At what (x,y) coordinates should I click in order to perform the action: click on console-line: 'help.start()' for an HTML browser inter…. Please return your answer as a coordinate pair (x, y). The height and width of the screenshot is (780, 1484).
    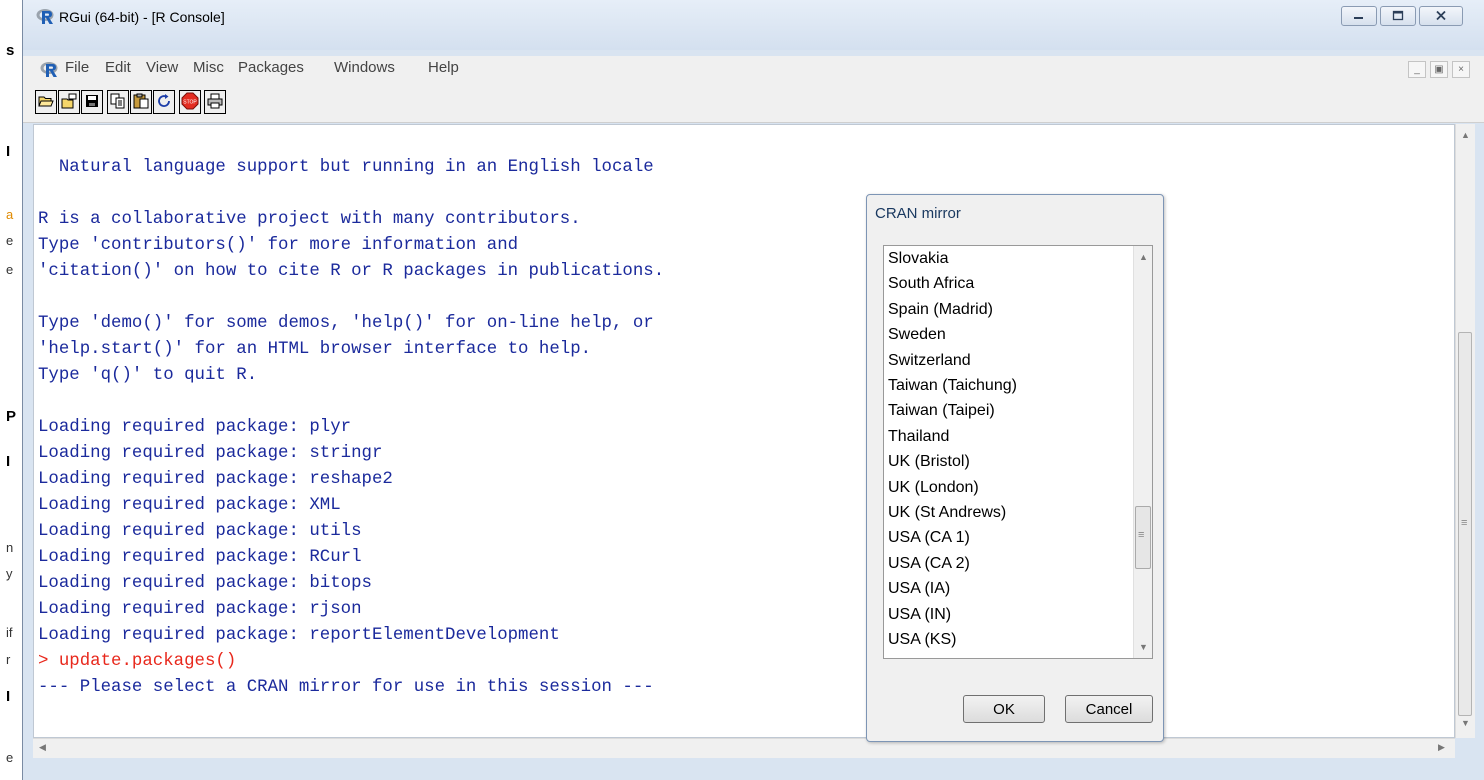
    Looking at the image, I should click on (315, 349).